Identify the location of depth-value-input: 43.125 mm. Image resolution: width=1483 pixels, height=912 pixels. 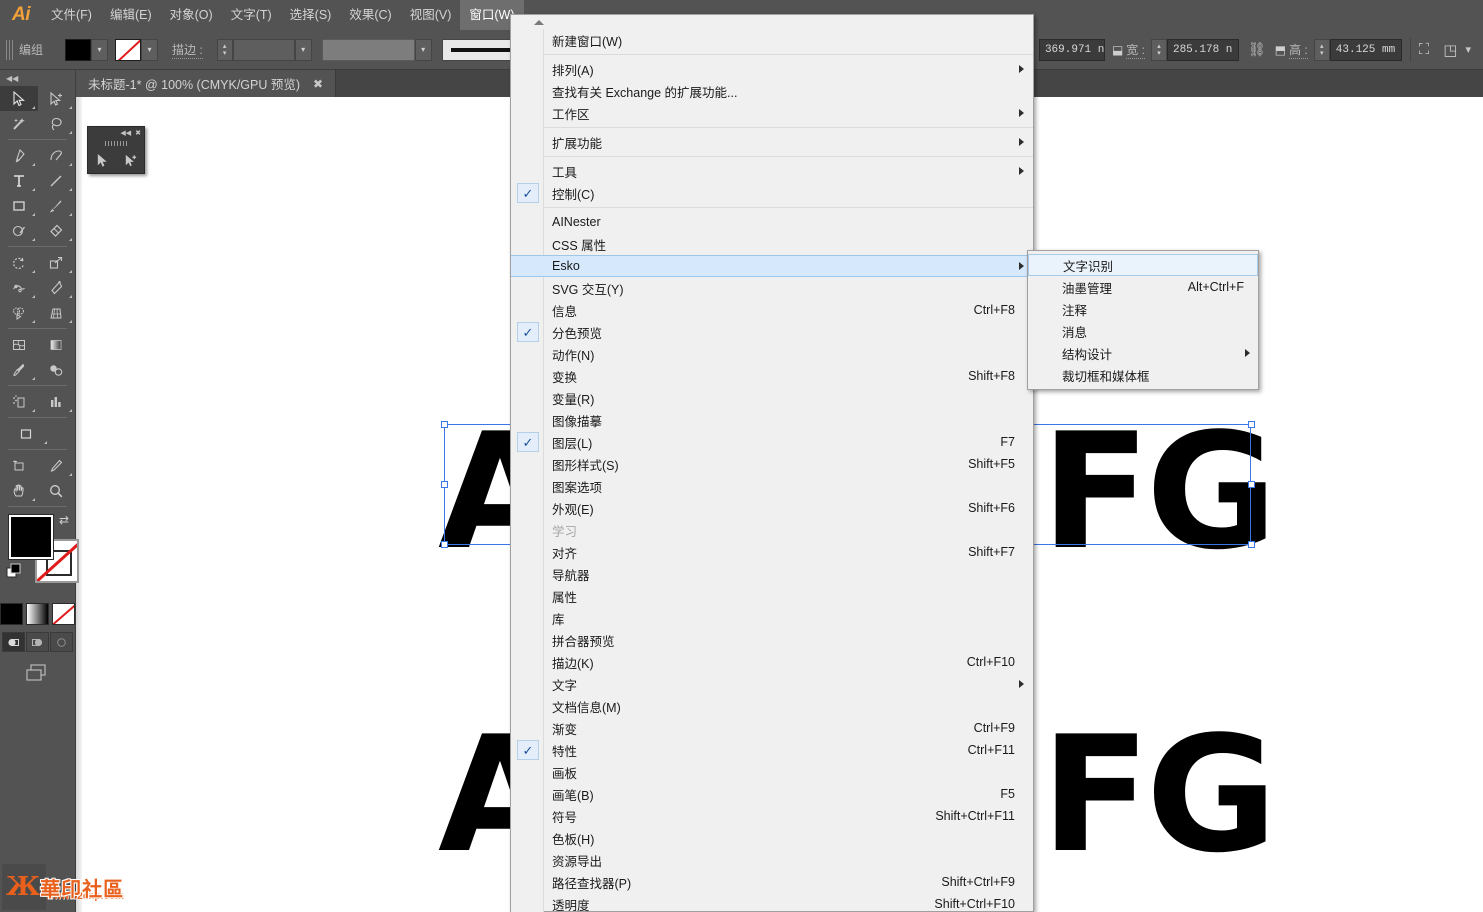
(1365, 49).